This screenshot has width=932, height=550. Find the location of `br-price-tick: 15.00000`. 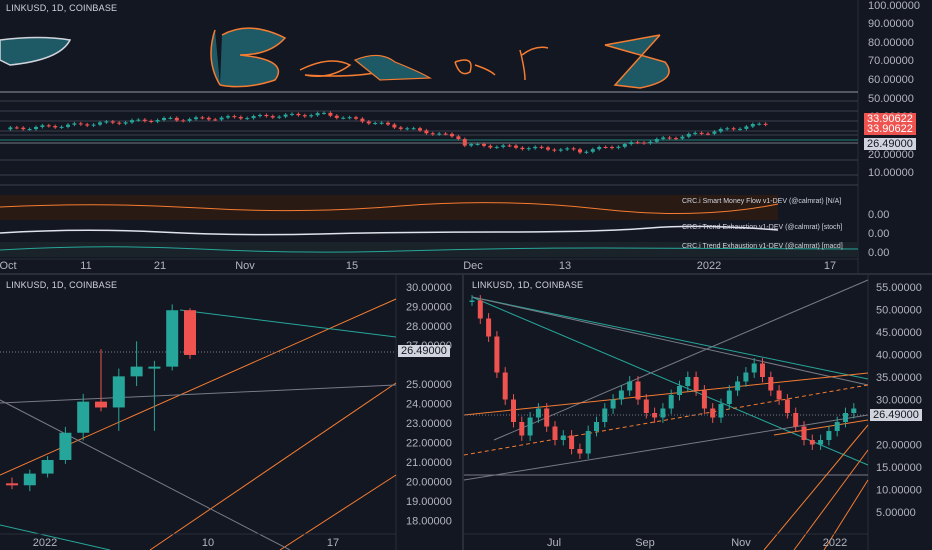

br-price-tick: 15.00000 is located at coordinates (899, 468).